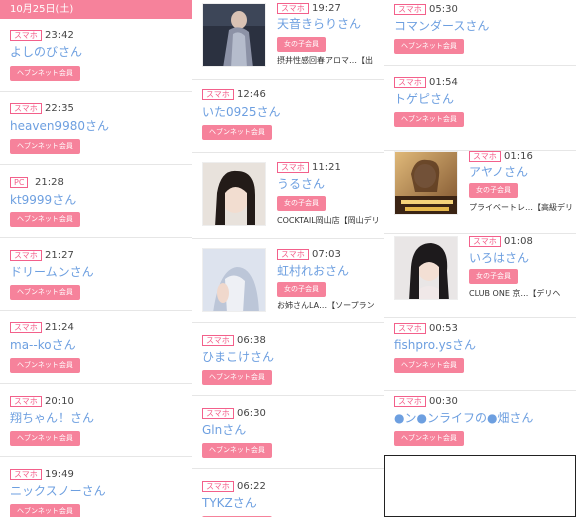 This screenshot has height=517, width=576. What do you see at coordinates (499, 258) in the screenshot?
I see `user-name-link: いろはさん` at bounding box center [499, 258].